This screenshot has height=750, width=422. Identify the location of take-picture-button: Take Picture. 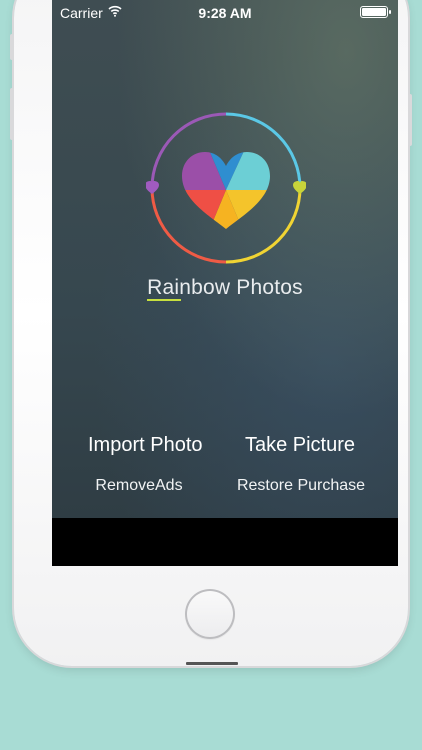
(300, 445).